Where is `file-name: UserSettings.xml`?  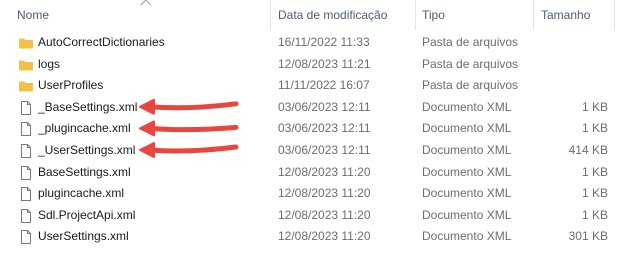
file-name: UserSettings.xml is located at coordinates (83, 236).